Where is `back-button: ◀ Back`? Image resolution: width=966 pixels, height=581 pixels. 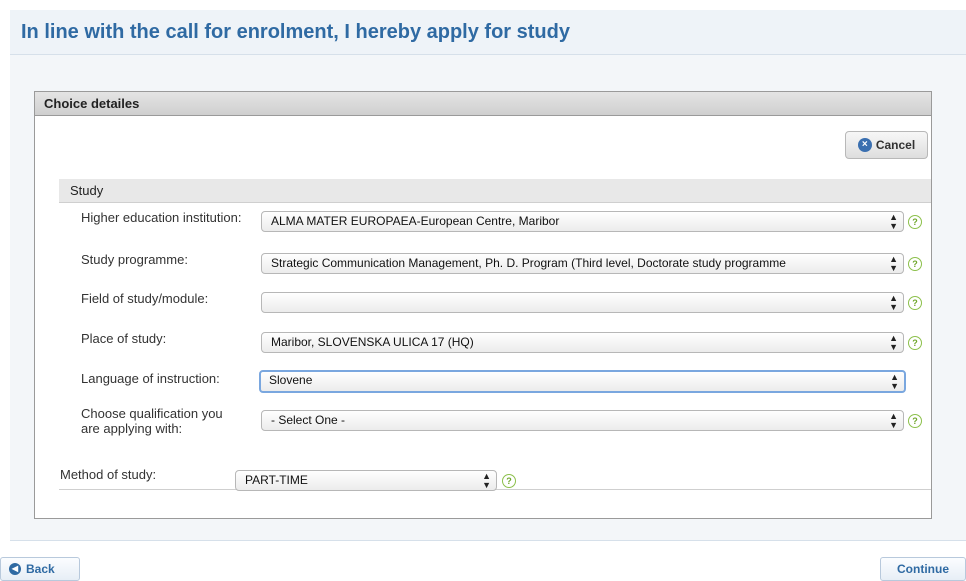 back-button: ◀ Back is located at coordinates (40, 569).